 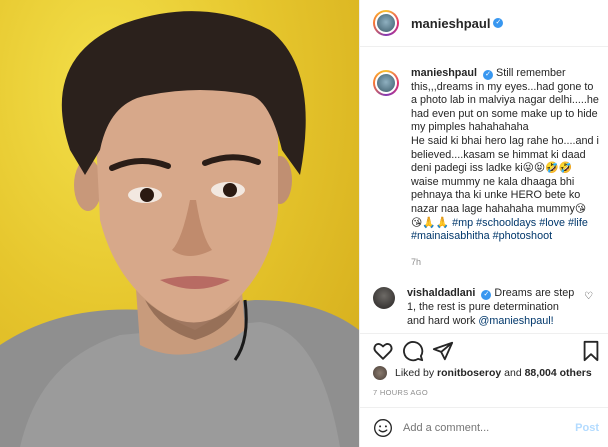 I want to click on post-timestamp: 7 HOURS AGO, so click(x=400, y=392).